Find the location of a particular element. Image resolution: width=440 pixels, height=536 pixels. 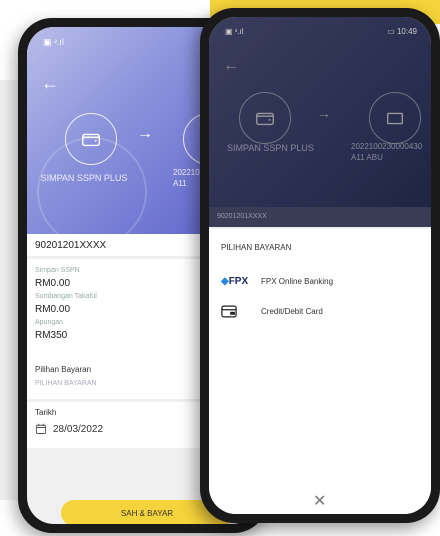

status-time: ▭ 10:49 is located at coordinates (402, 31).